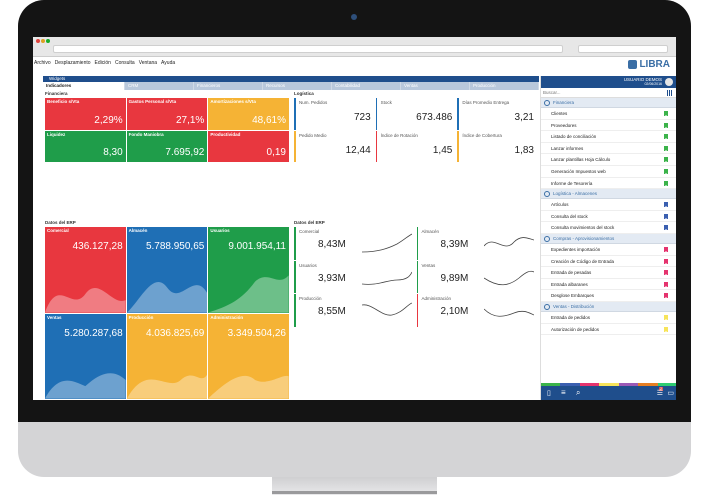  Describe the element at coordinates (167, 114) in the screenshot. I see `kpi-tile: Gastos Personal s/Vta 27,1%` at that location.